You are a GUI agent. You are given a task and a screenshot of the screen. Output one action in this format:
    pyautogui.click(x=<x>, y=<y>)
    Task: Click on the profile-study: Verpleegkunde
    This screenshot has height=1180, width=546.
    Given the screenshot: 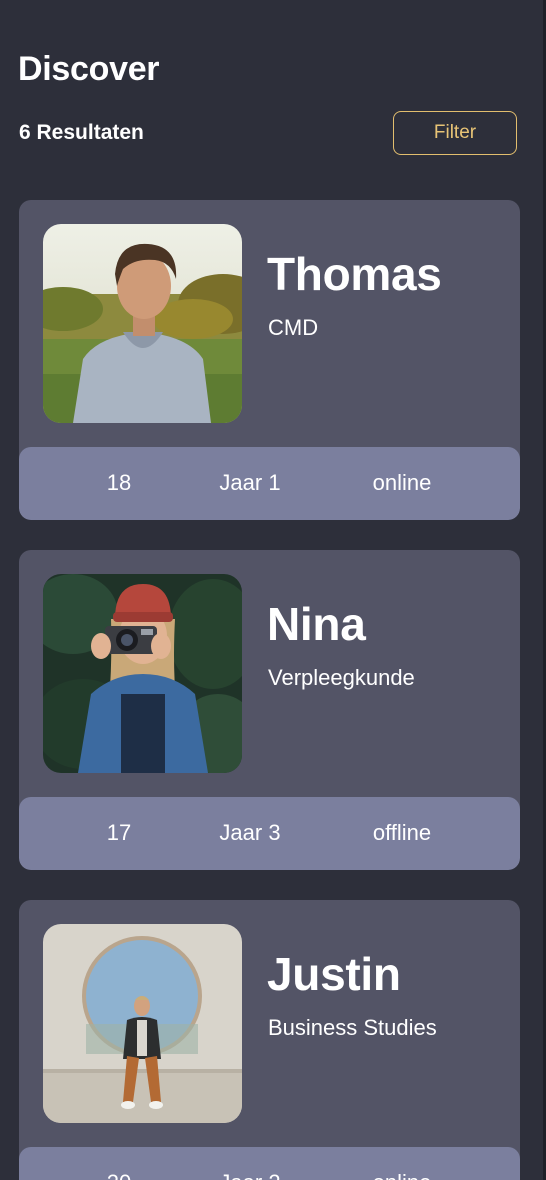 What is the action you would take?
    pyautogui.click(x=341, y=677)
    